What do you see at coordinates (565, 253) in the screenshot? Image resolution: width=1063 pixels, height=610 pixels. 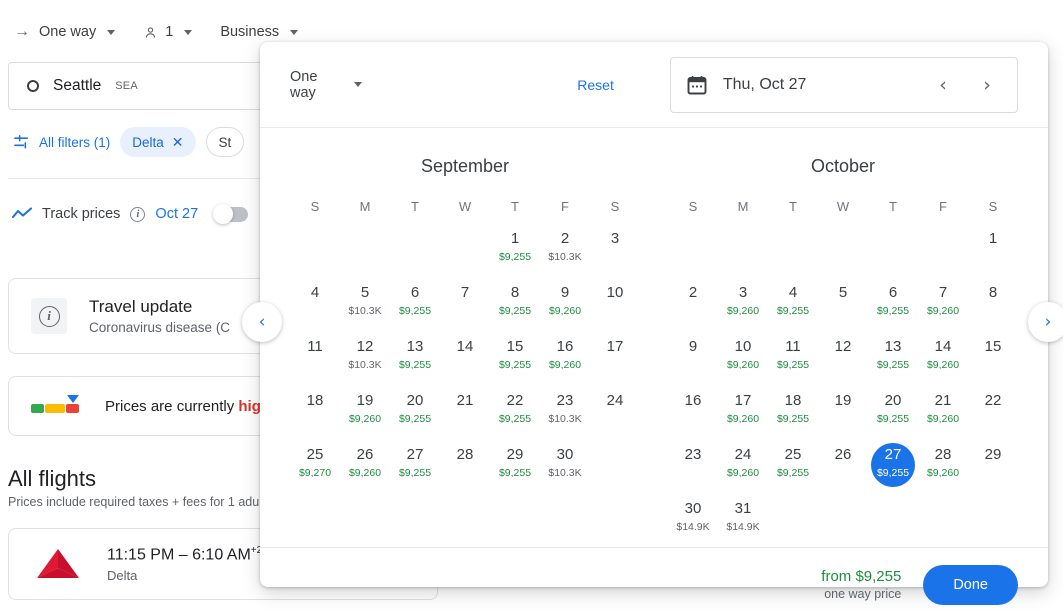 I see `day-cell: 2 $10.3K` at bounding box center [565, 253].